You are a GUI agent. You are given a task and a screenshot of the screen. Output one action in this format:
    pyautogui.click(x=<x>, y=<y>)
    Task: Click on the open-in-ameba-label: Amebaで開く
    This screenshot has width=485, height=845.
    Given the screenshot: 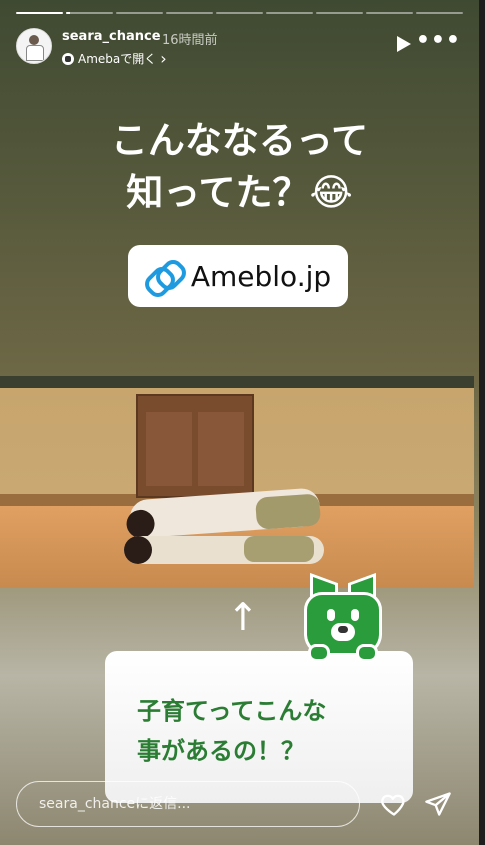 What is the action you would take?
    pyautogui.click(x=117, y=59)
    